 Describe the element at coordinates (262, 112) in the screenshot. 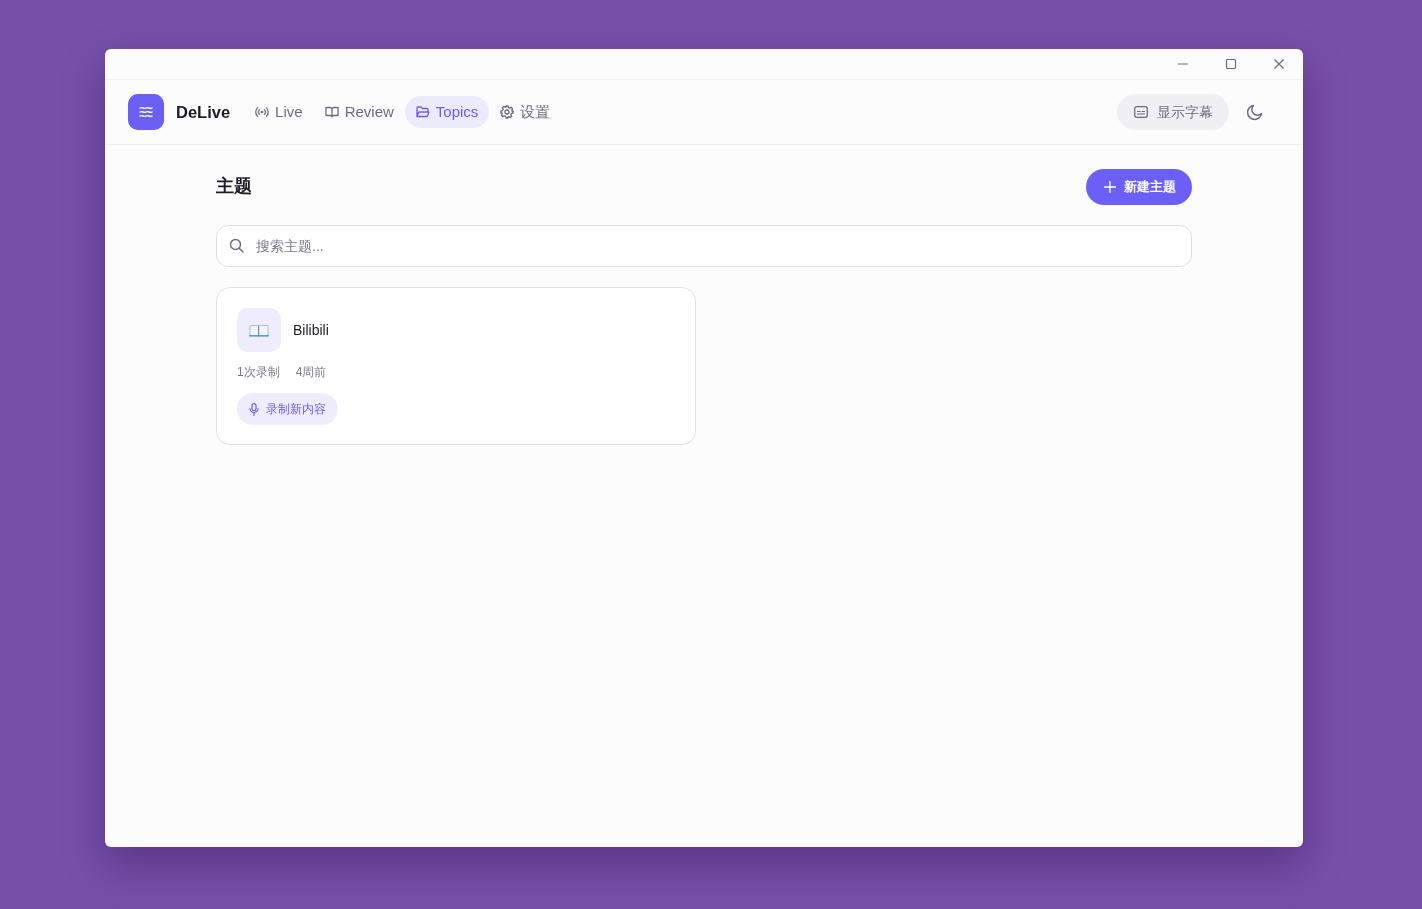

I see `broadcast-icon` at that location.